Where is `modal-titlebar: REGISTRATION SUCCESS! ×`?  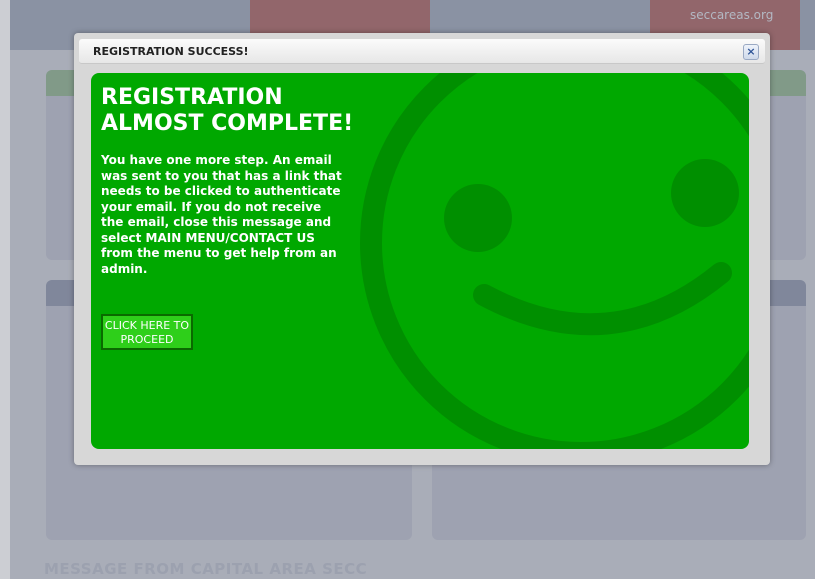
modal-titlebar: REGISTRATION SUCCESS! × is located at coordinates (422, 51).